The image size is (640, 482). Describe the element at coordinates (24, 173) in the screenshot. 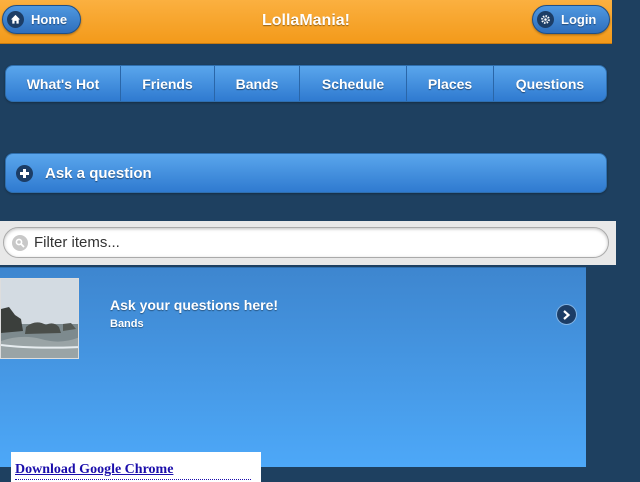

I see `plus-icon` at that location.